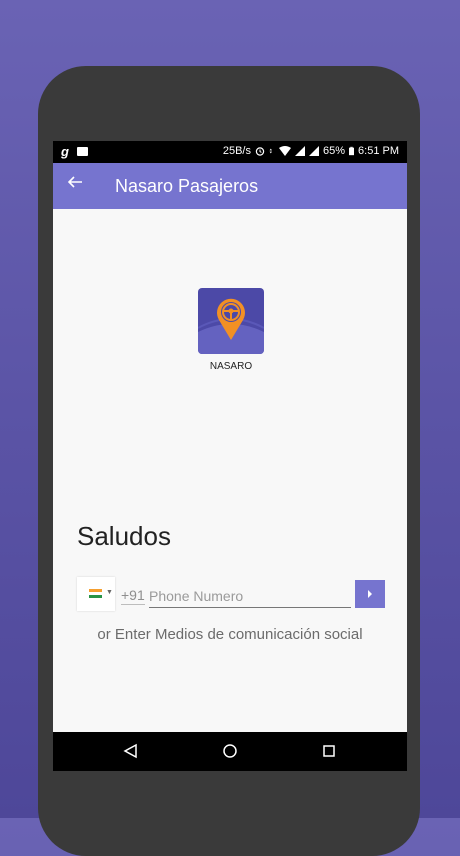  I want to click on logo-caption: NASARO, so click(231, 366).